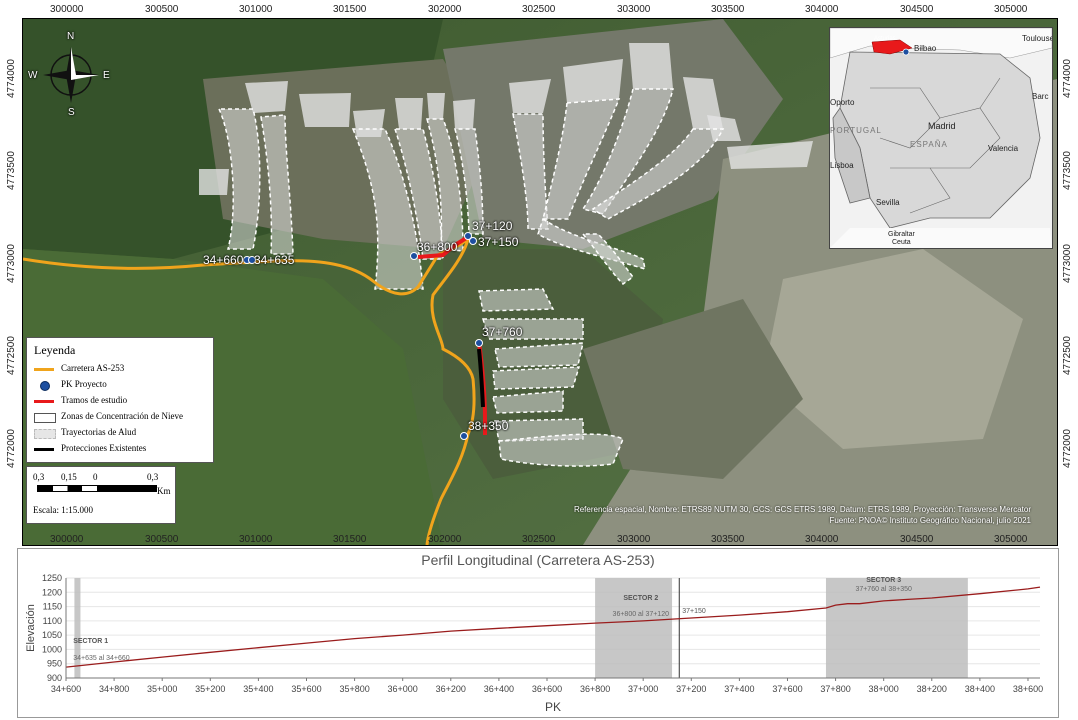 This screenshot has width=1078, height=720. Describe the element at coordinates (114, 689) in the screenshot. I see `x-tick-label: 34+800` at that location.